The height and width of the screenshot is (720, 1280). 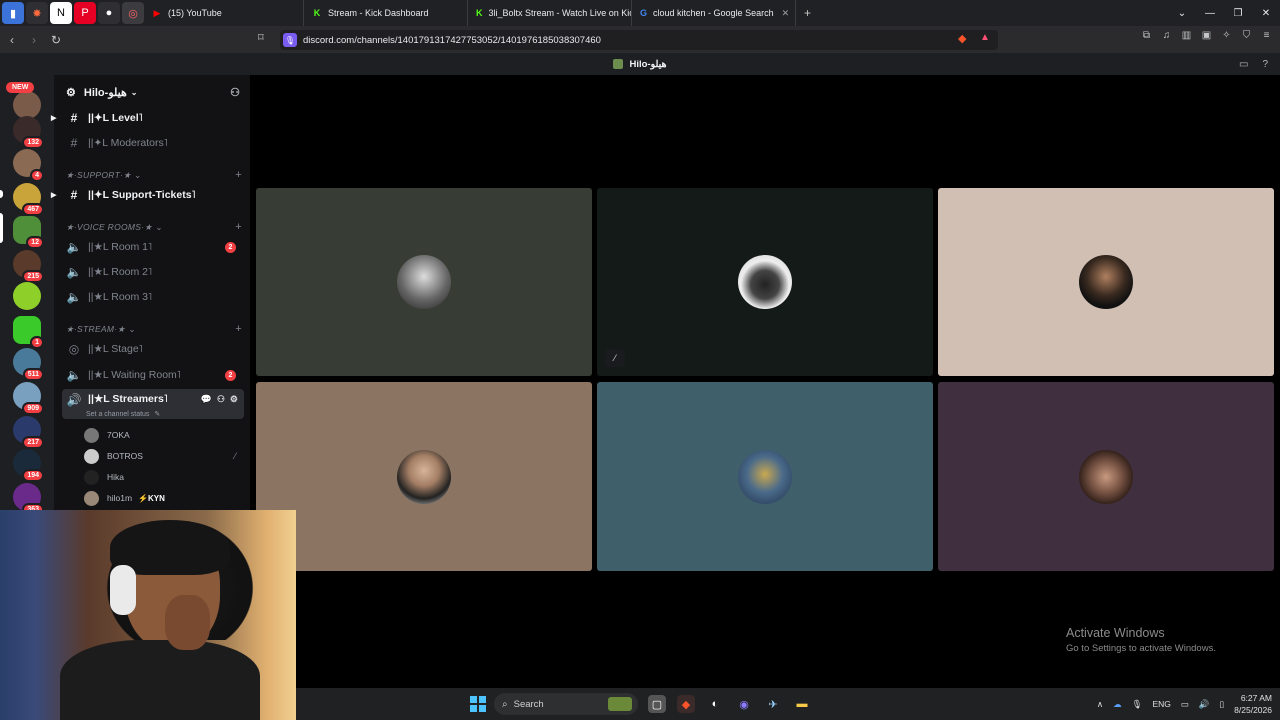 What do you see at coordinates (1100, 704) in the screenshot?
I see `tray-overflow-icon: ∧` at bounding box center [1100, 704].